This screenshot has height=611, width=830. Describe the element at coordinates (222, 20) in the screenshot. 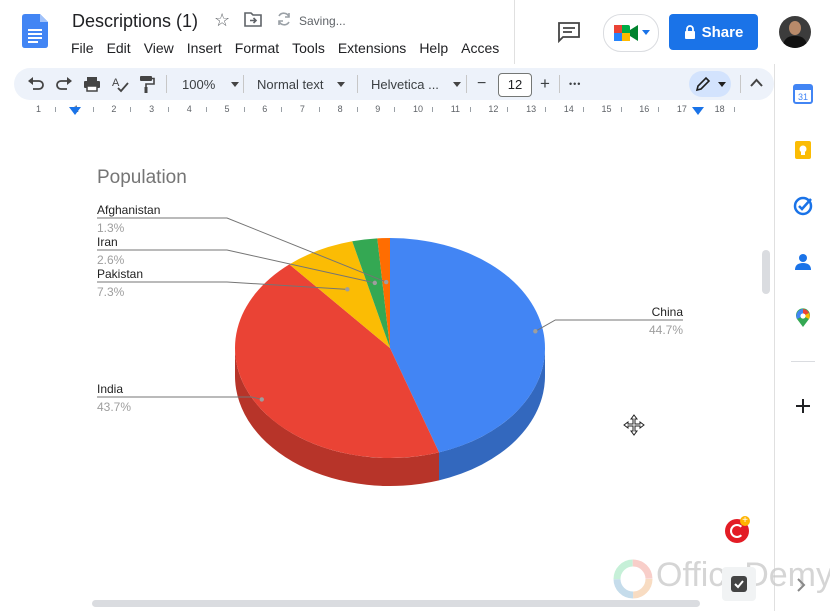

I see `star-icon: ☆` at that location.